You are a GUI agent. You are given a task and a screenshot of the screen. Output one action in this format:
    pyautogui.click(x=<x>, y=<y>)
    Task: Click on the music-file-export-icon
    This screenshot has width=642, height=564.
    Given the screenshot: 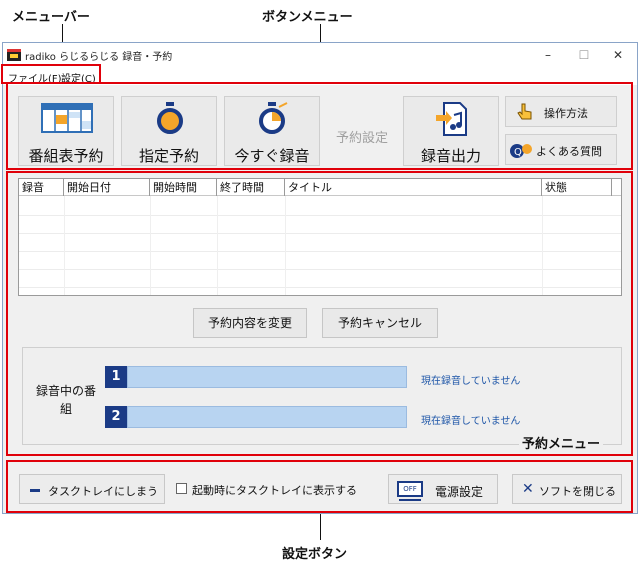 What is the action you would take?
    pyautogui.click(x=451, y=119)
    